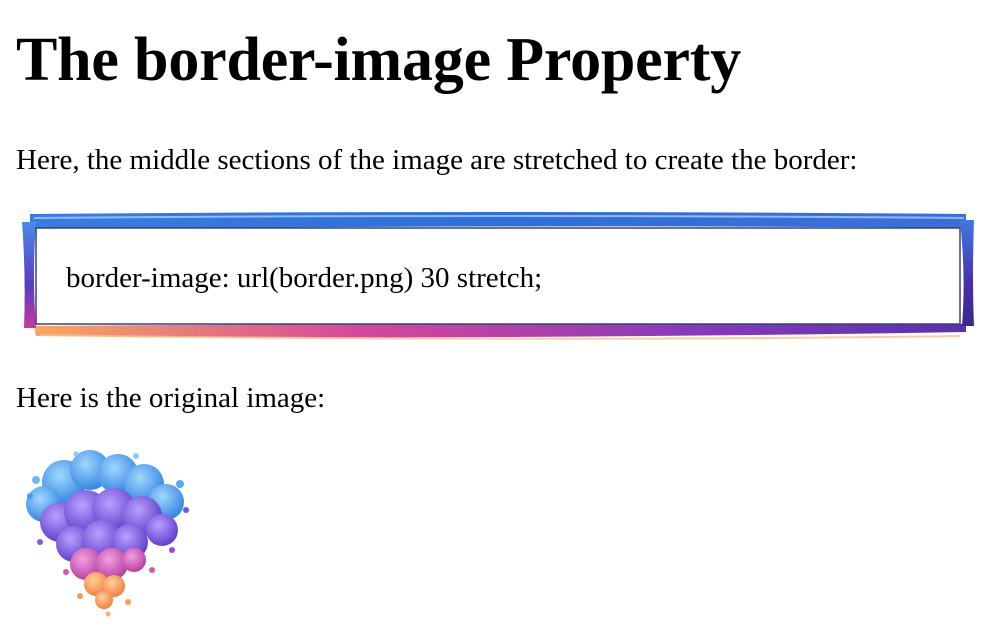  I want to click on original-image-caption: Here is the original image:, so click(171, 398).